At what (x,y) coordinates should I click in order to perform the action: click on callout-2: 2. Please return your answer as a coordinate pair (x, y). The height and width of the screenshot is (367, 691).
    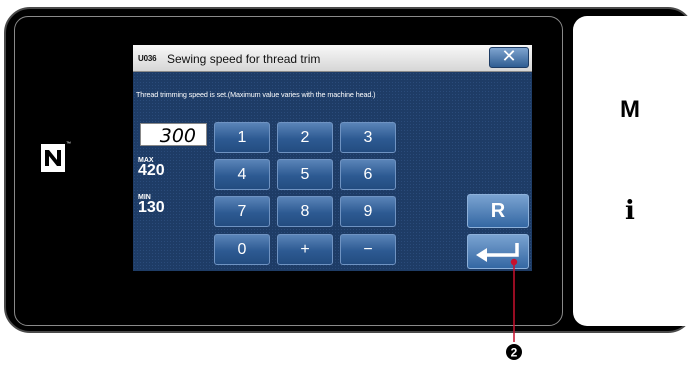
    Looking at the image, I should click on (514, 309).